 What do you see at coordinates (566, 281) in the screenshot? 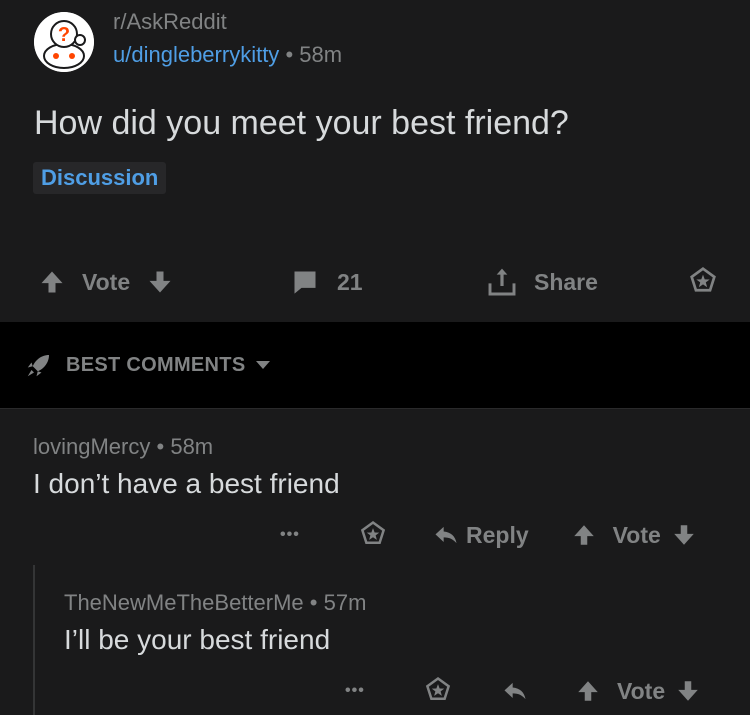
I see `share-label: Share` at bounding box center [566, 281].